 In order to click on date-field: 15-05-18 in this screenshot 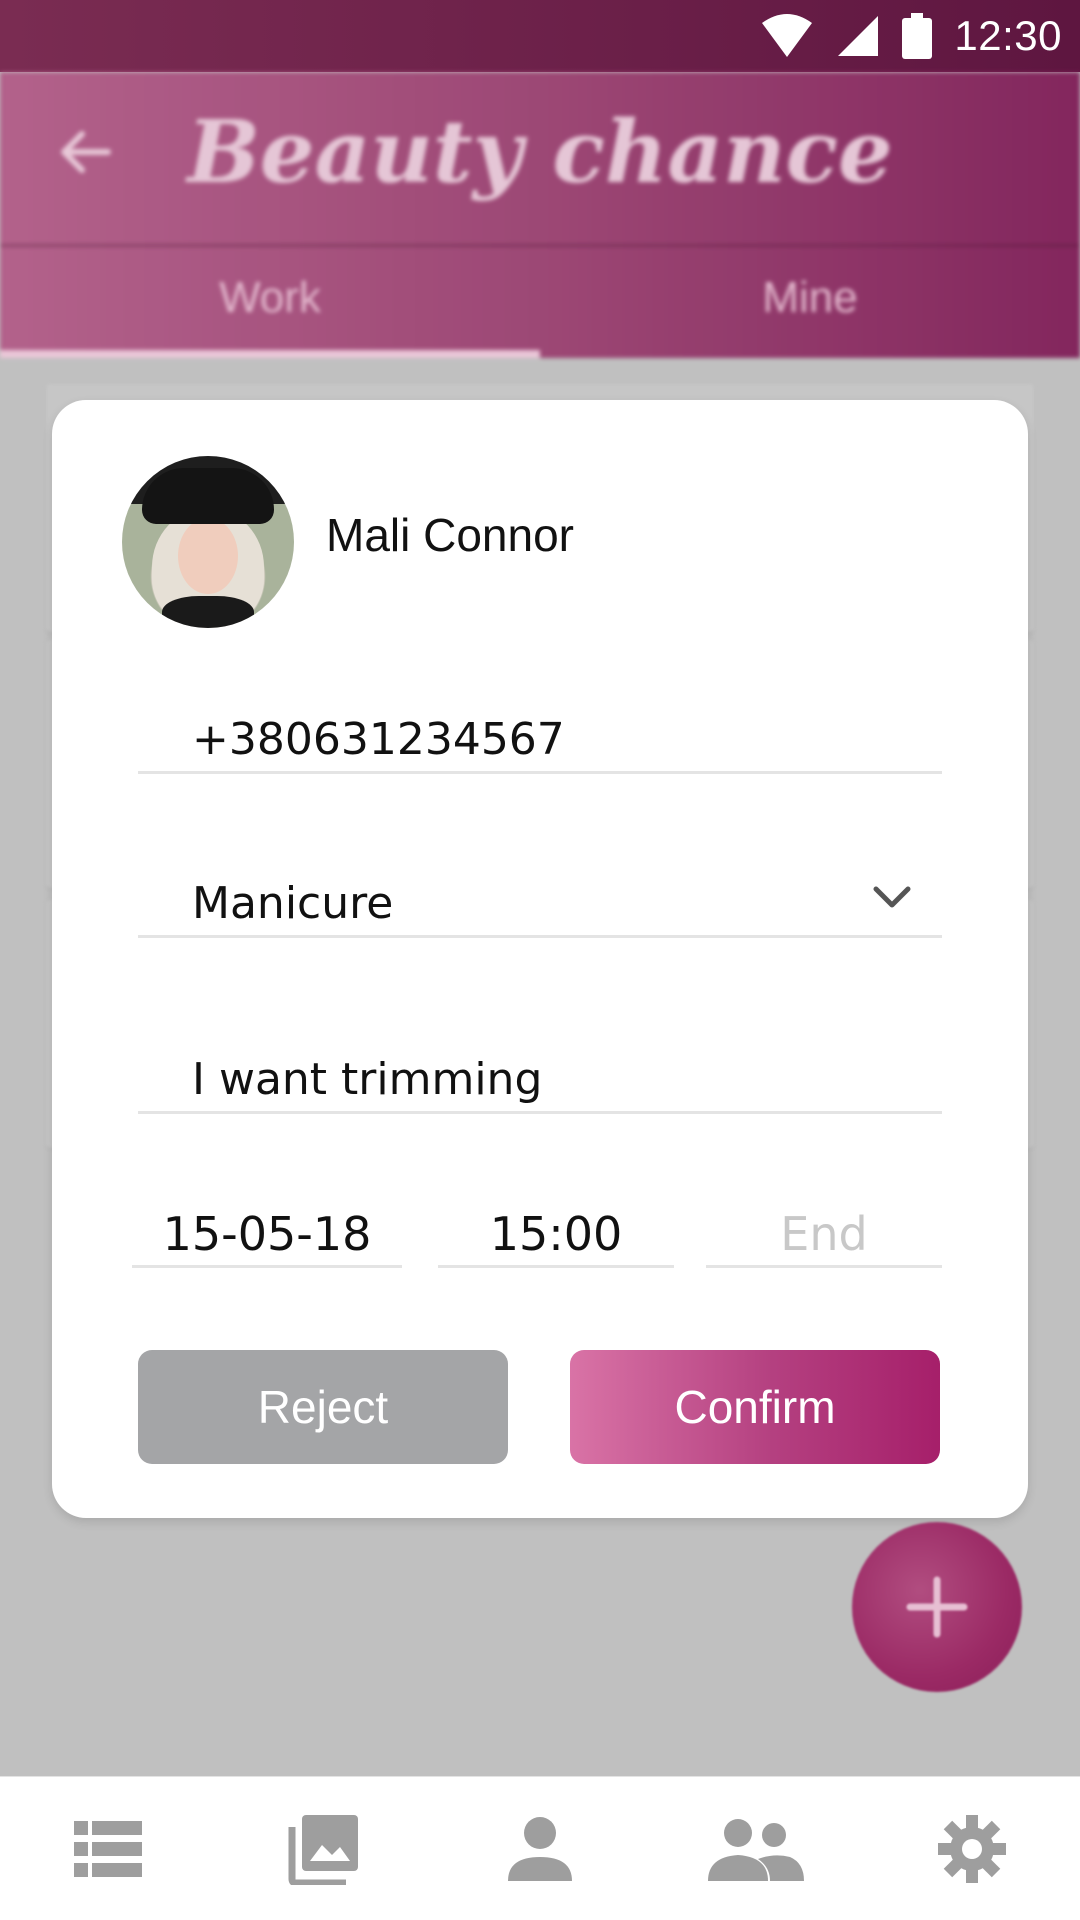, I will do `click(267, 1234)`.